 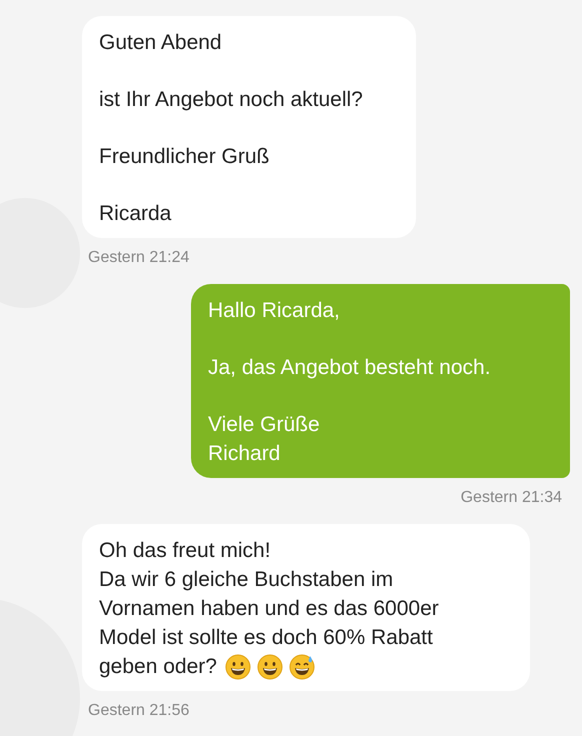 I want to click on message-text: Ricarda, so click(x=135, y=214).